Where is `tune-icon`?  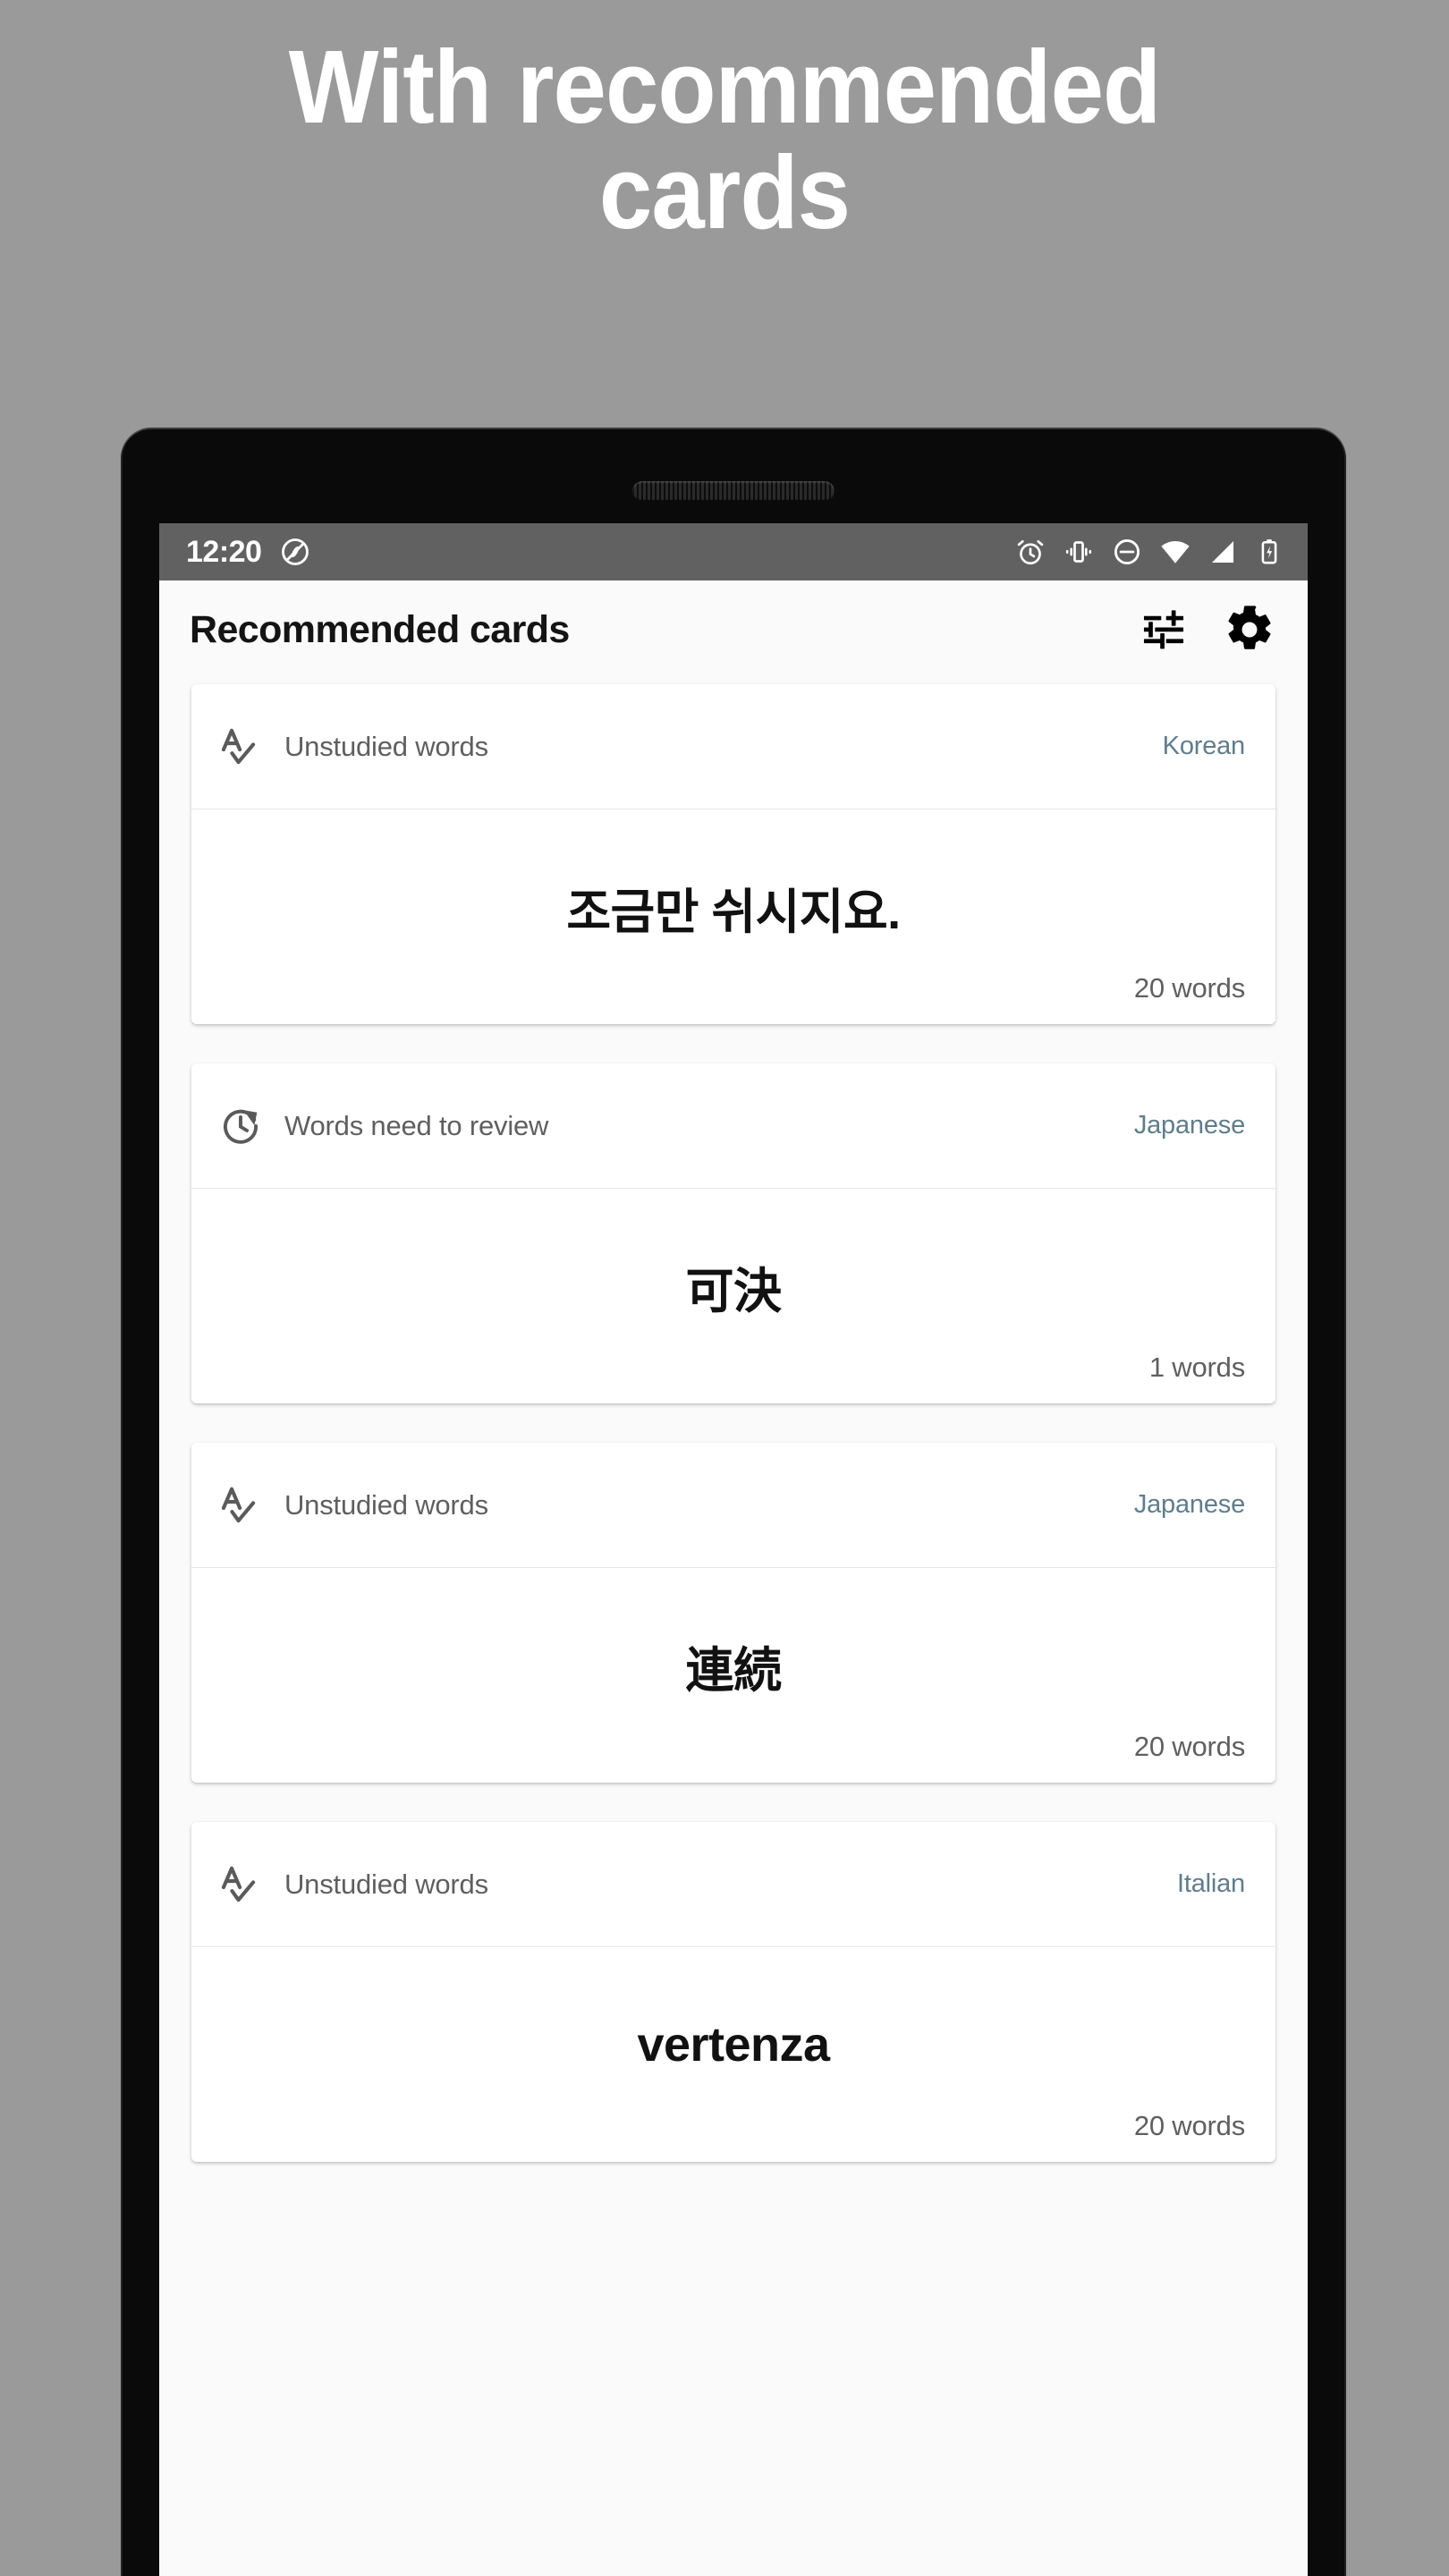 tune-icon is located at coordinates (1163, 629).